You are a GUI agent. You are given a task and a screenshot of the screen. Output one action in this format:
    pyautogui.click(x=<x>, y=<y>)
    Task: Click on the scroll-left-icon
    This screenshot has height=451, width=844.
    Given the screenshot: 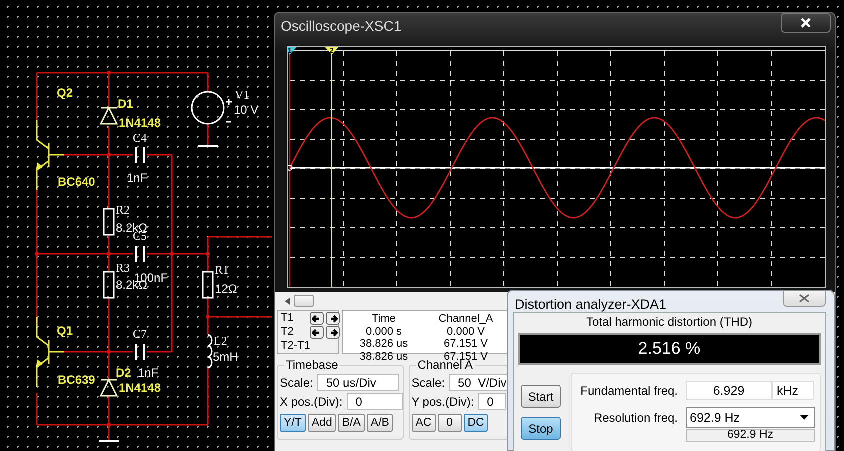 What is the action you would take?
    pyautogui.click(x=287, y=301)
    